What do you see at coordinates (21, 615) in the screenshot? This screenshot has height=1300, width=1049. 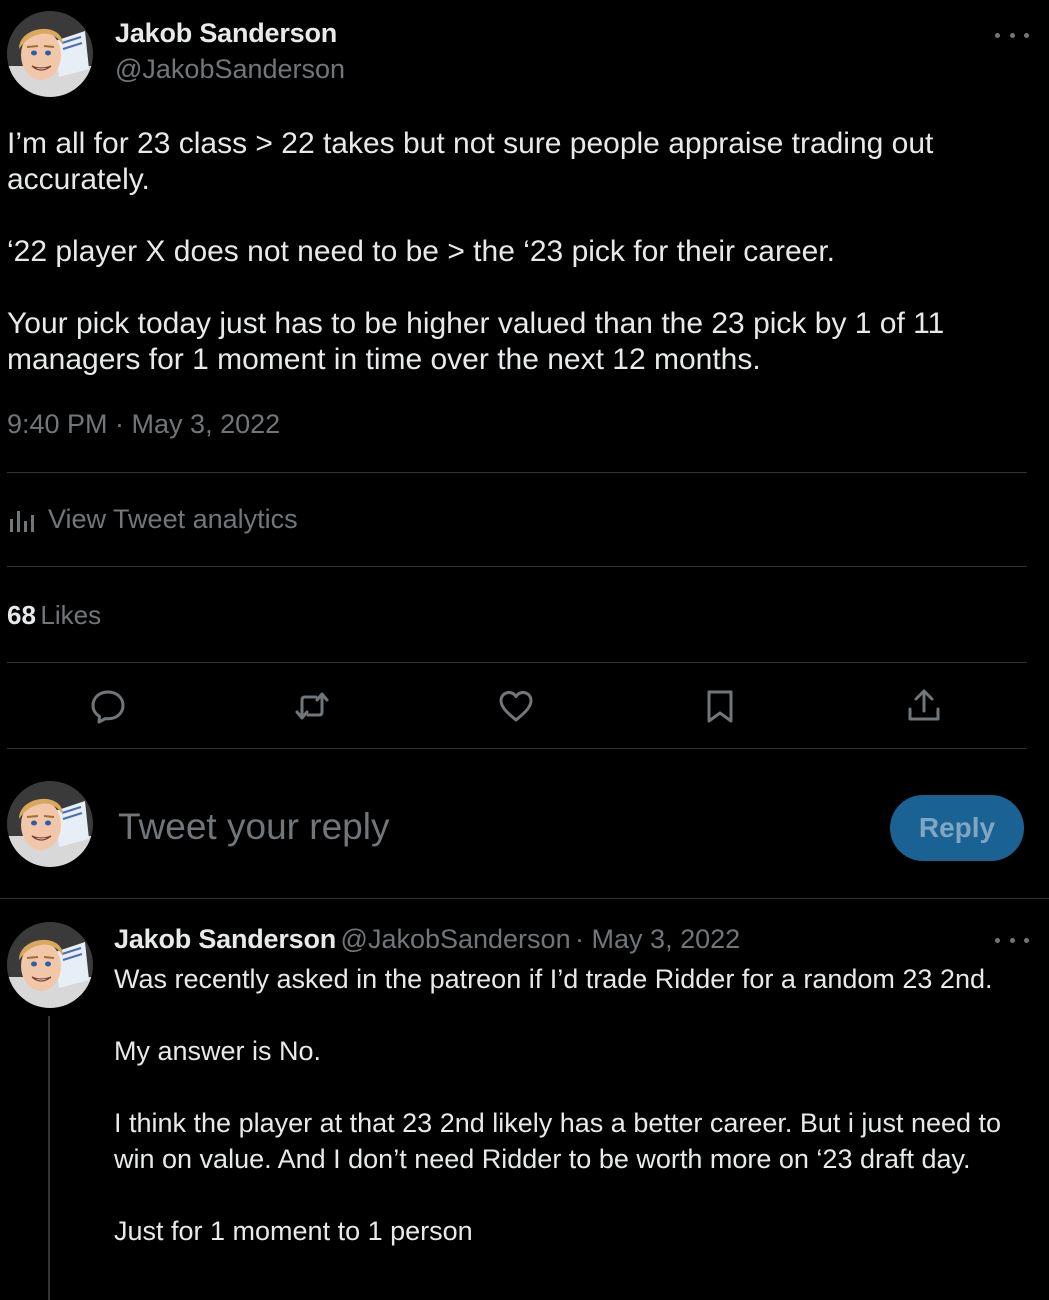 I see `likes-count: 68` at bounding box center [21, 615].